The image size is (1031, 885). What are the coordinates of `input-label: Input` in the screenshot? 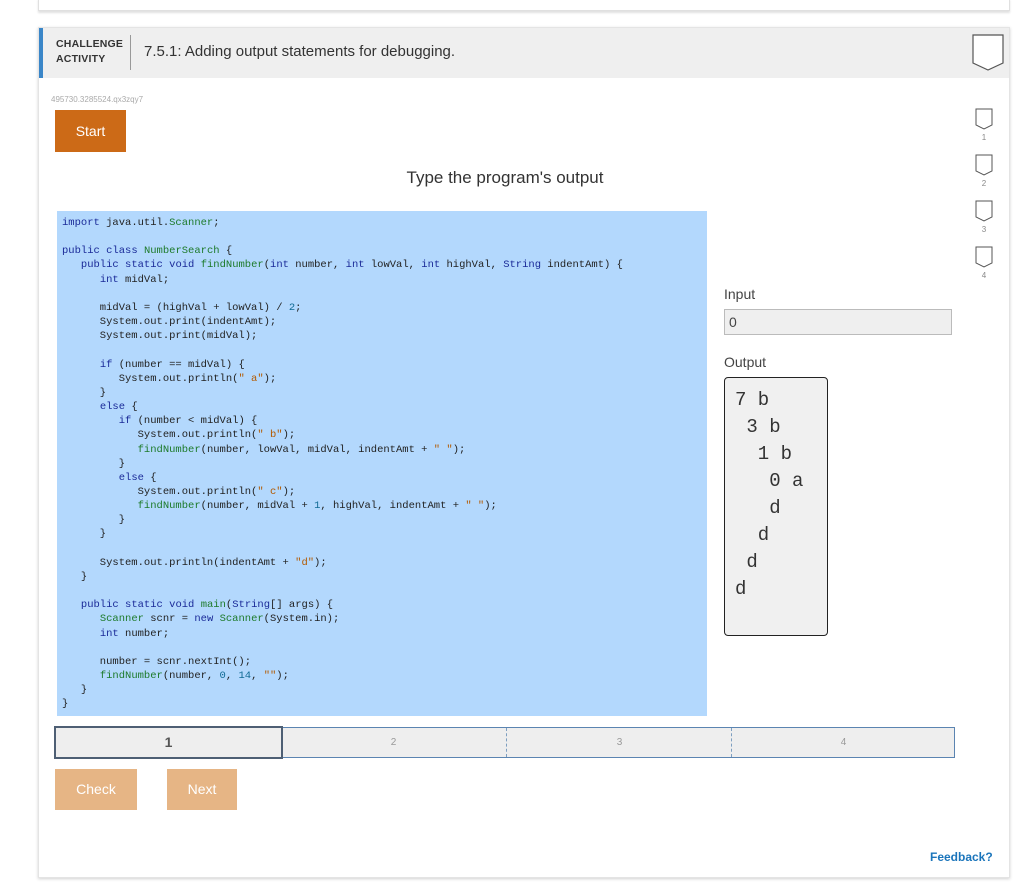 It's located at (740, 294).